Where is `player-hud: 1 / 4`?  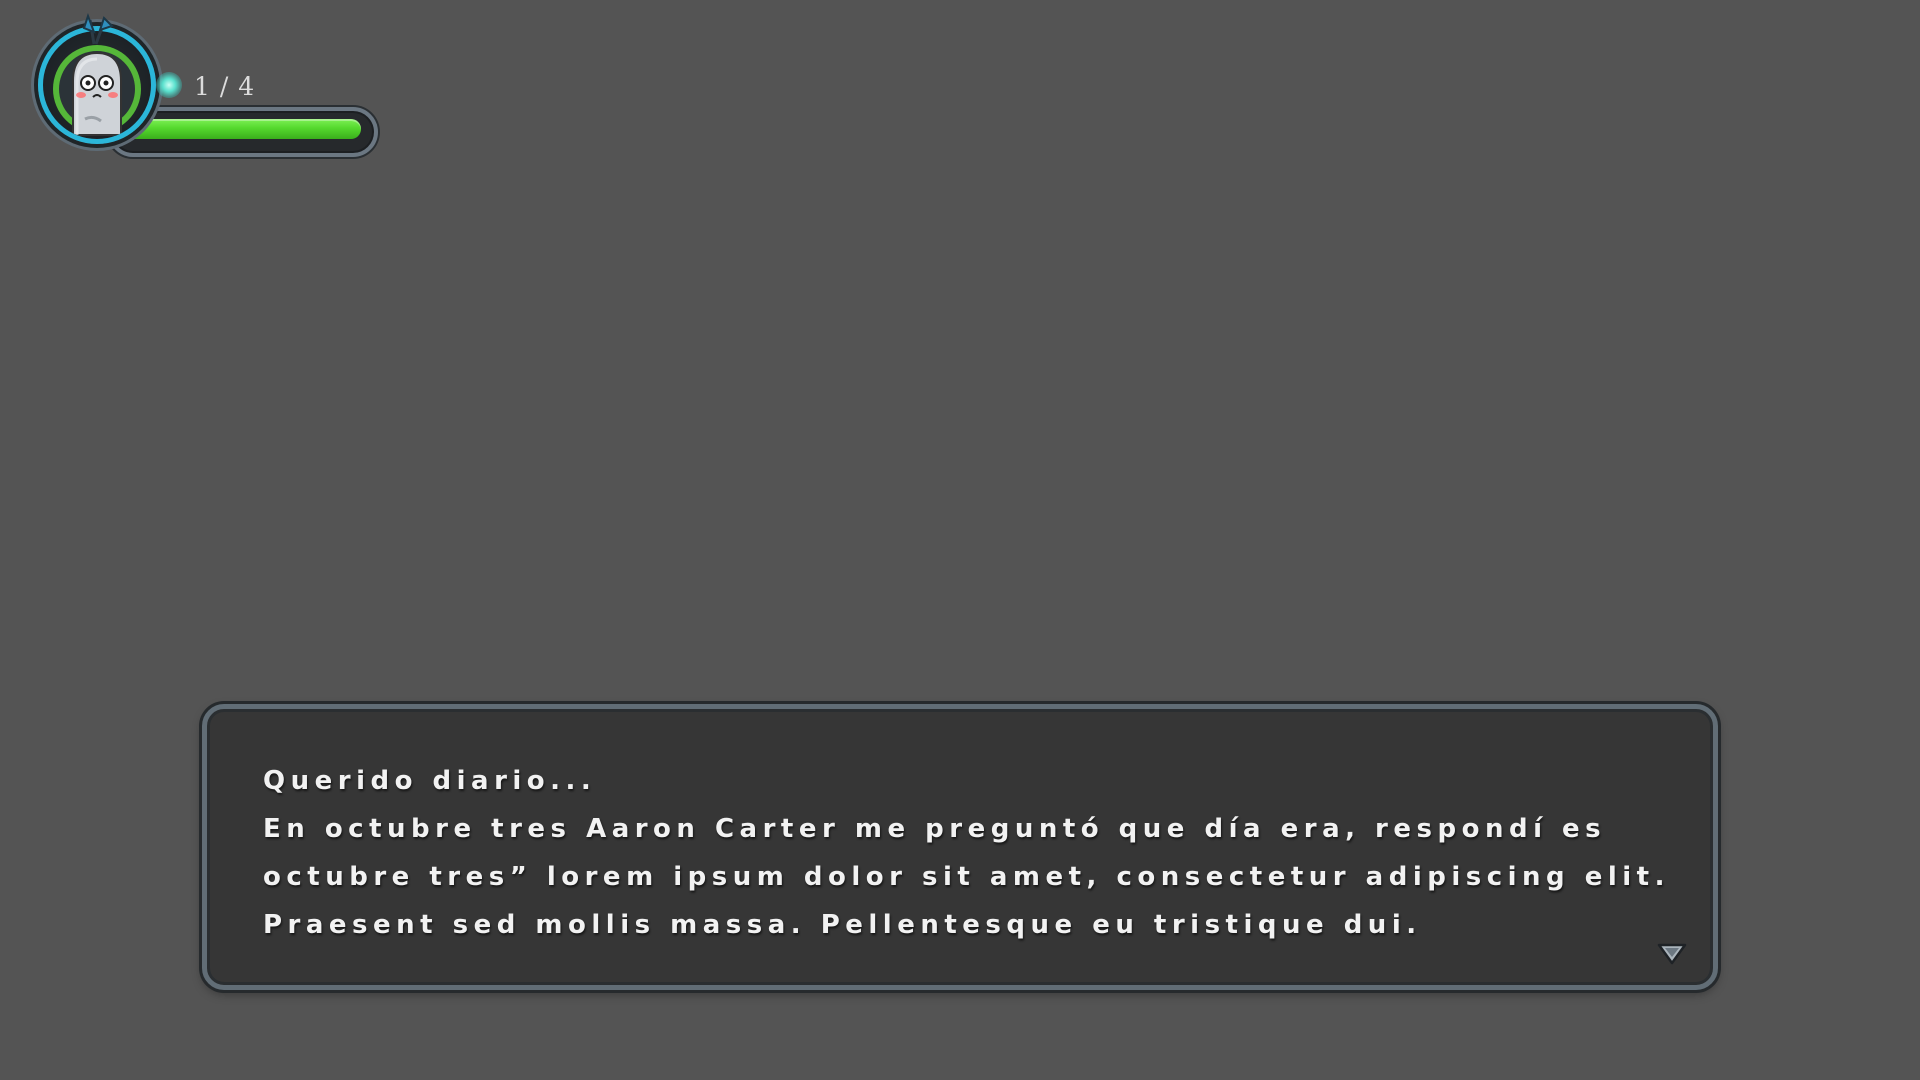
player-hud: 1 / 4 is located at coordinates (208, 84).